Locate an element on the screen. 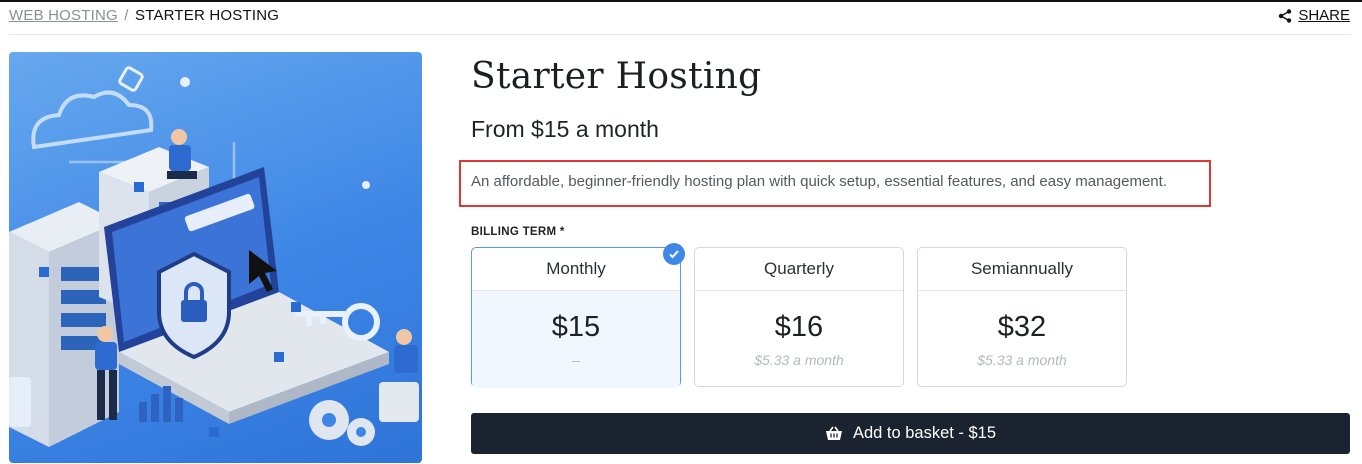  billing-option-price: $16 is located at coordinates (799, 327).